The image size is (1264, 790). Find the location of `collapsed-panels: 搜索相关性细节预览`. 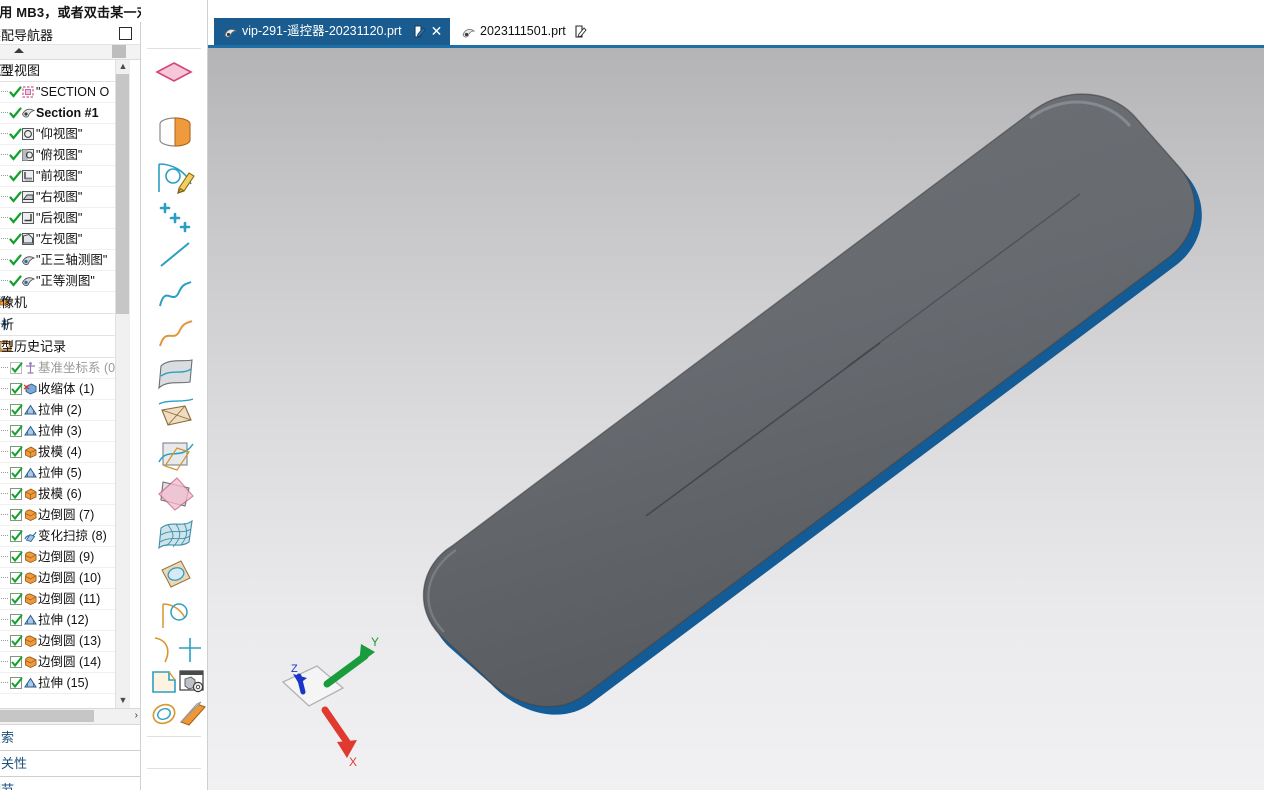

collapsed-panels: 搜索相关性细节预览 is located at coordinates (70, 757).